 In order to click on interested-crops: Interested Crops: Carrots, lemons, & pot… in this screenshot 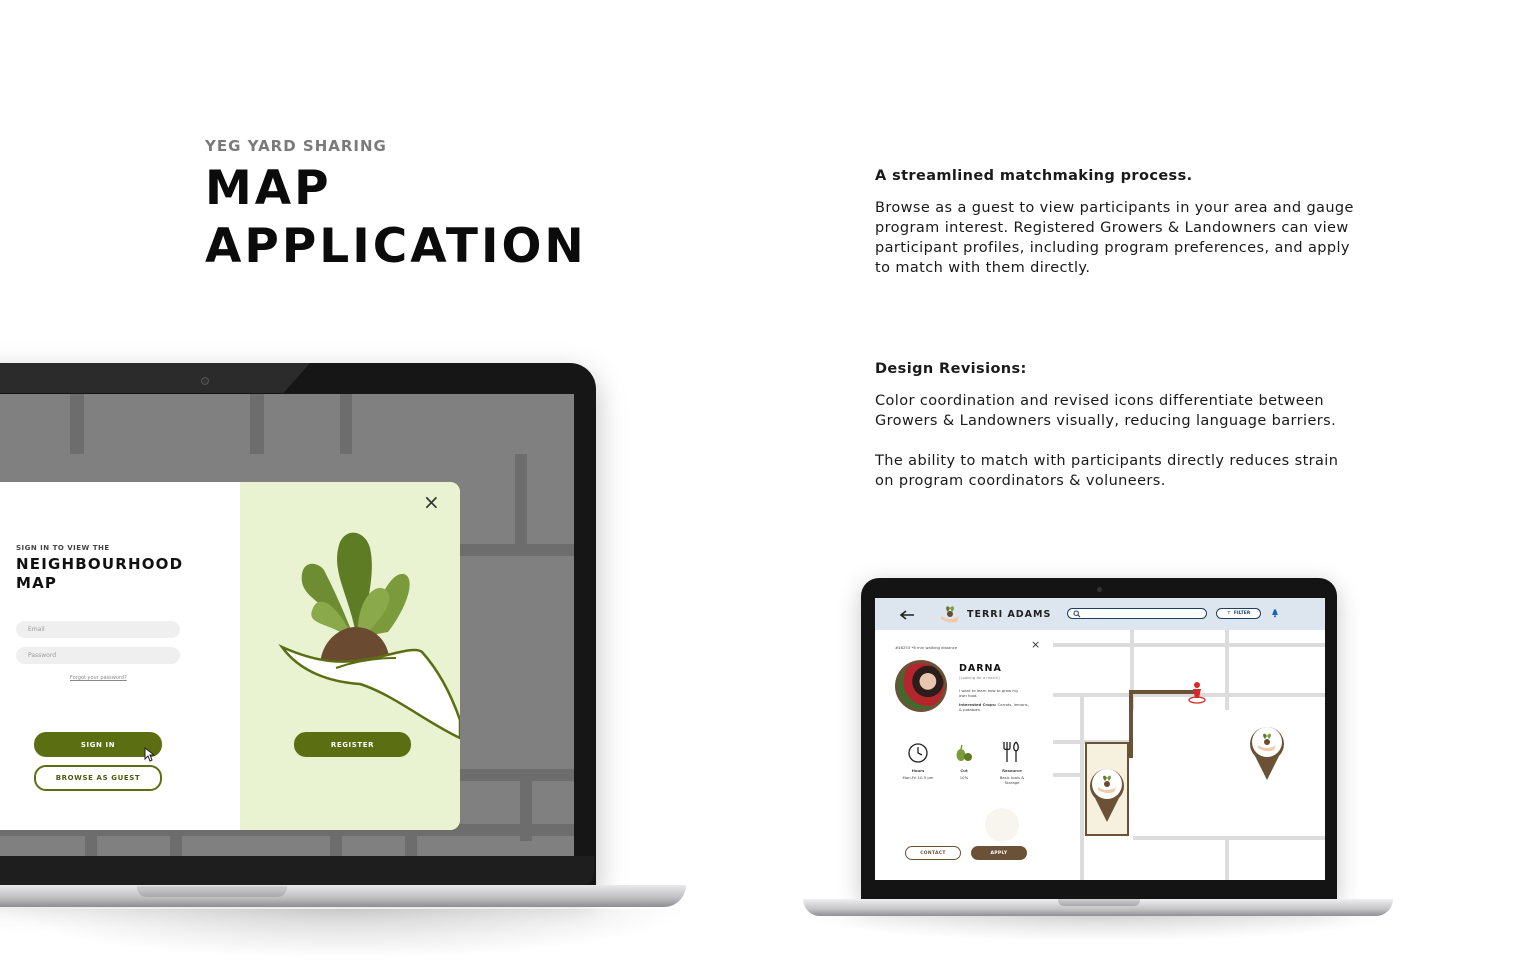, I will do `click(994, 707)`.